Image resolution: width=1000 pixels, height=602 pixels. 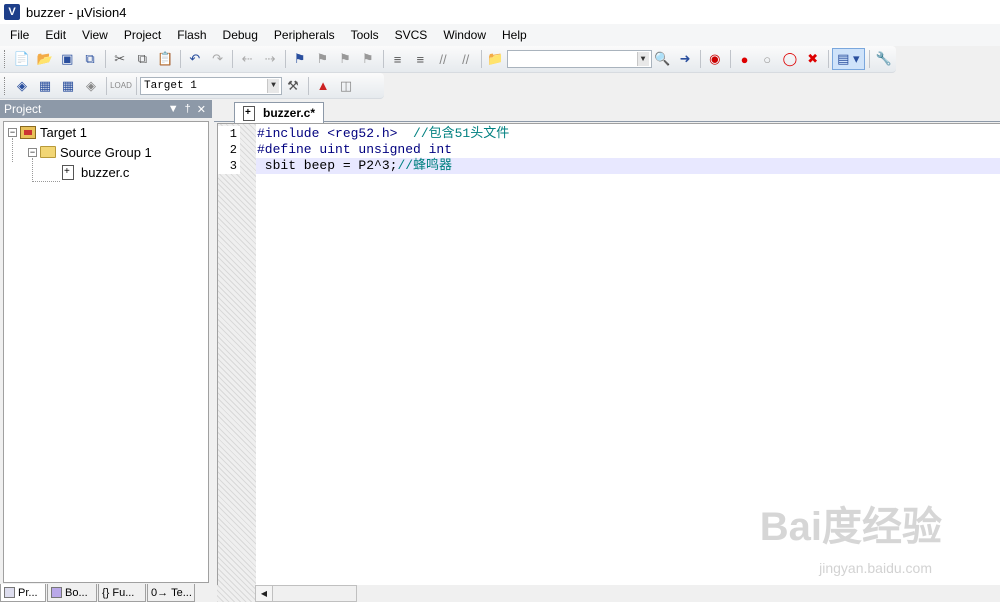 What do you see at coordinates (420, 59) in the screenshot?
I see `unindent-icon: ≡` at bounding box center [420, 59].